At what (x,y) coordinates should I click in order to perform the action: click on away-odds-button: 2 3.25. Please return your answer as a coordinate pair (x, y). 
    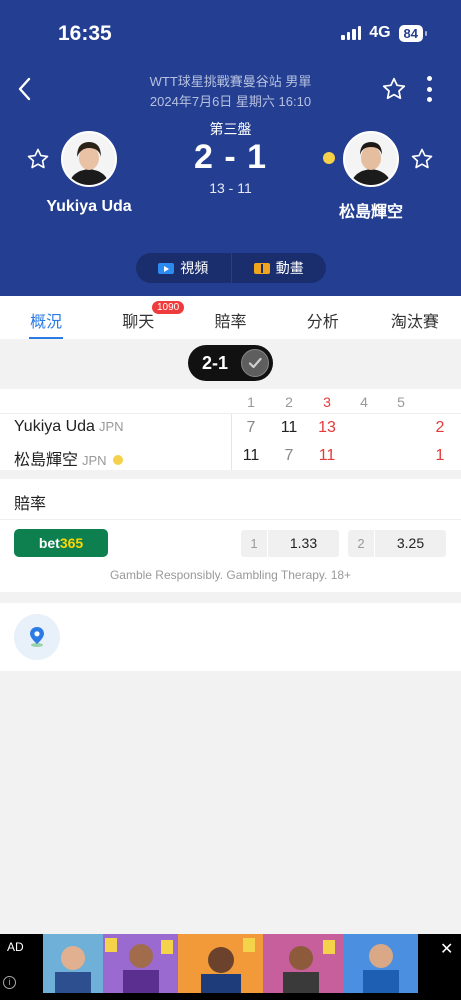
    Looking at the image, I should click on (397, 543).